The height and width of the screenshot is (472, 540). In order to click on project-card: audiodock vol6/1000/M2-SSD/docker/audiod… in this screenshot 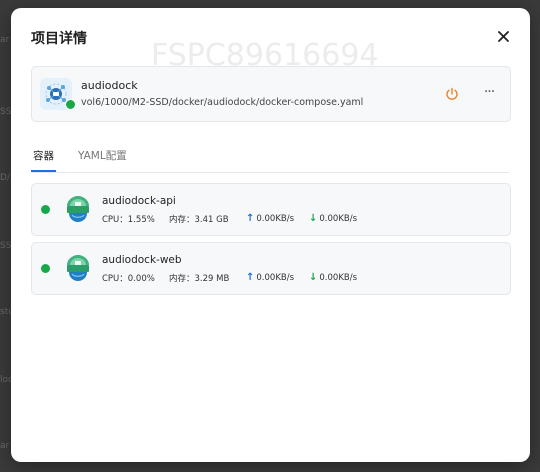, I will do `click(271, 94)`.